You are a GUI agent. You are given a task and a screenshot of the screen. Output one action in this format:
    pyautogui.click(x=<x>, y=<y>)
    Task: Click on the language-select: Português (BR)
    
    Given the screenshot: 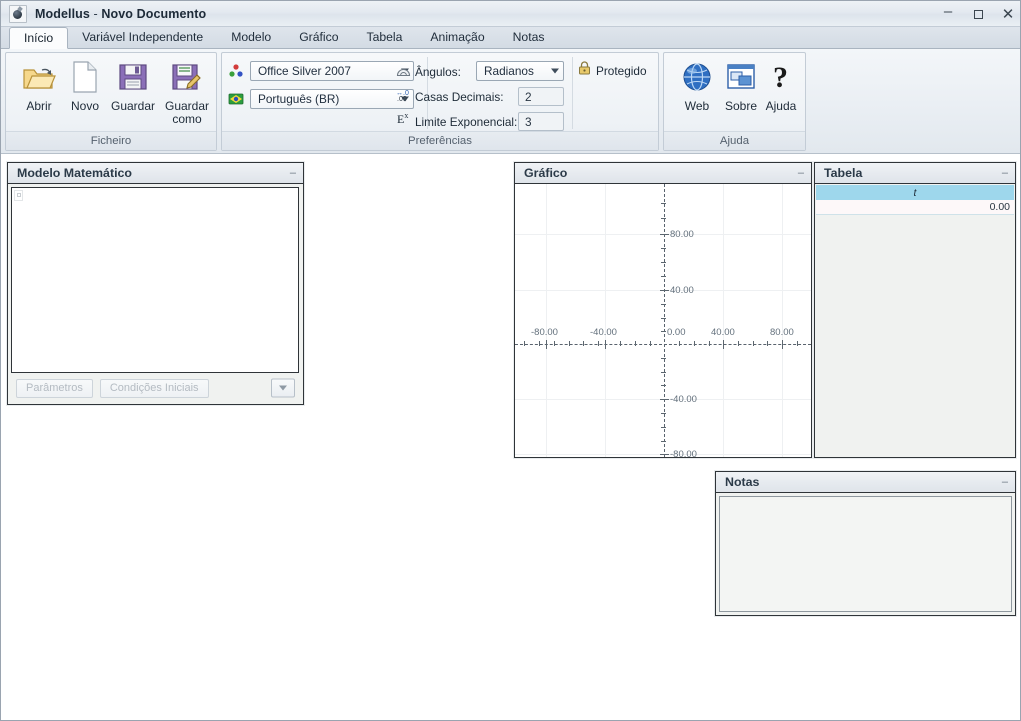 What is the action you would take?
    pyautogui.click(x=332, y=99)
    